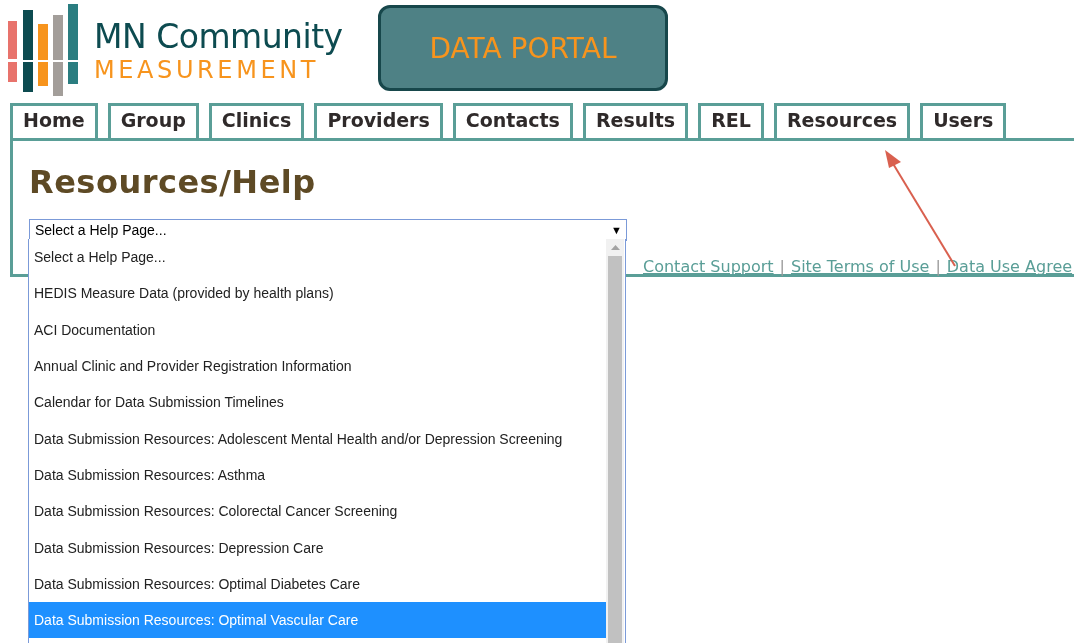 The height and width of the screenshot is (643, 1074). I want to click on dropdown-option: Data Submission Resources: Colorectal Cancer Screening, so click(317, 511).